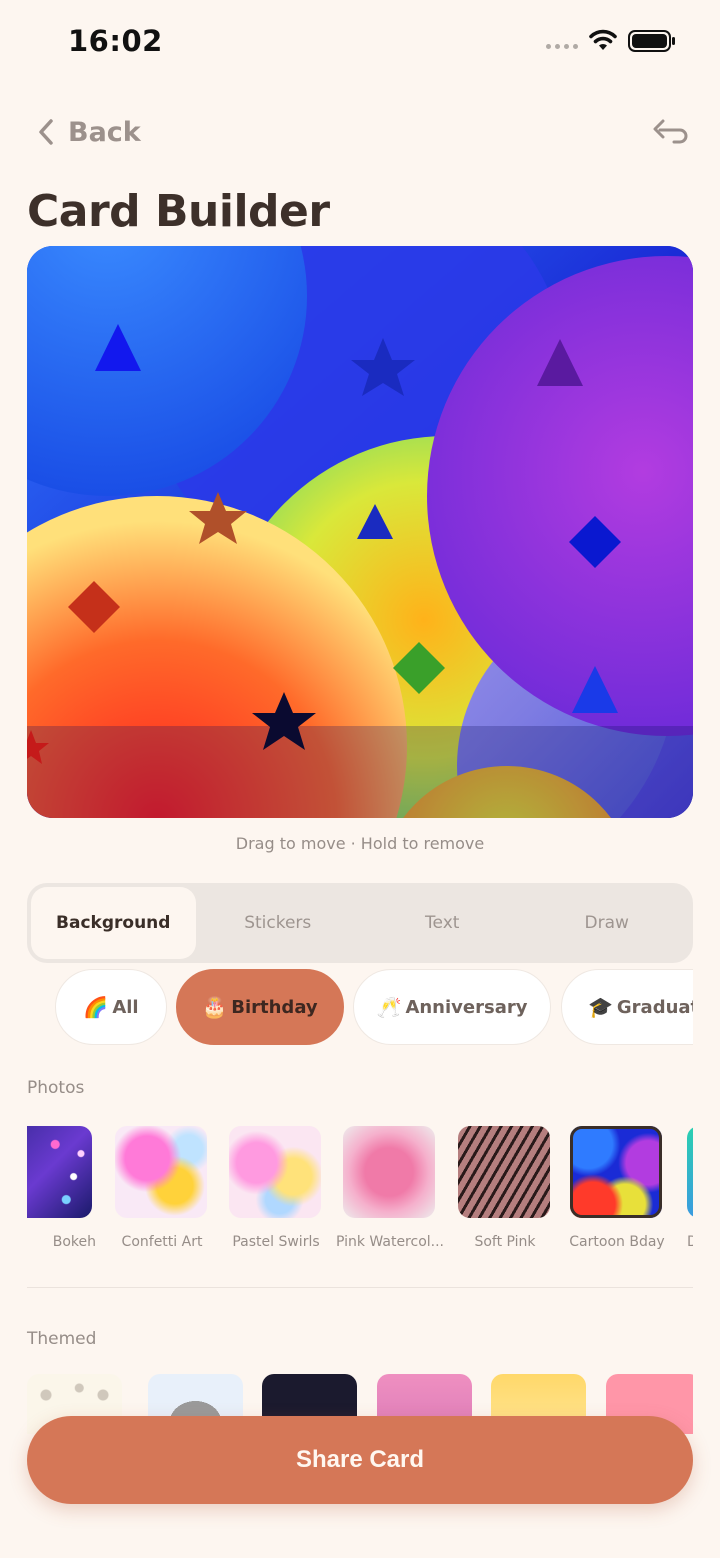 This screenshot has width=720, height=1558. I want to click on back-label: Back, so click(104, 132).